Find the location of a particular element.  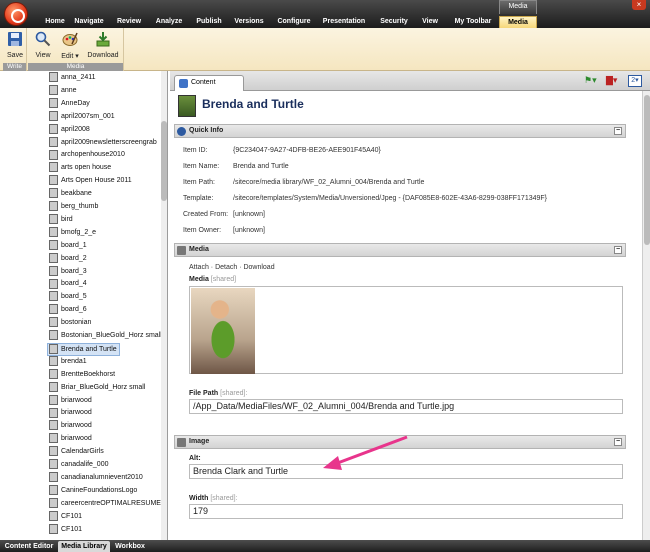

tree-scrollbar is located at coordinates (164, 305).